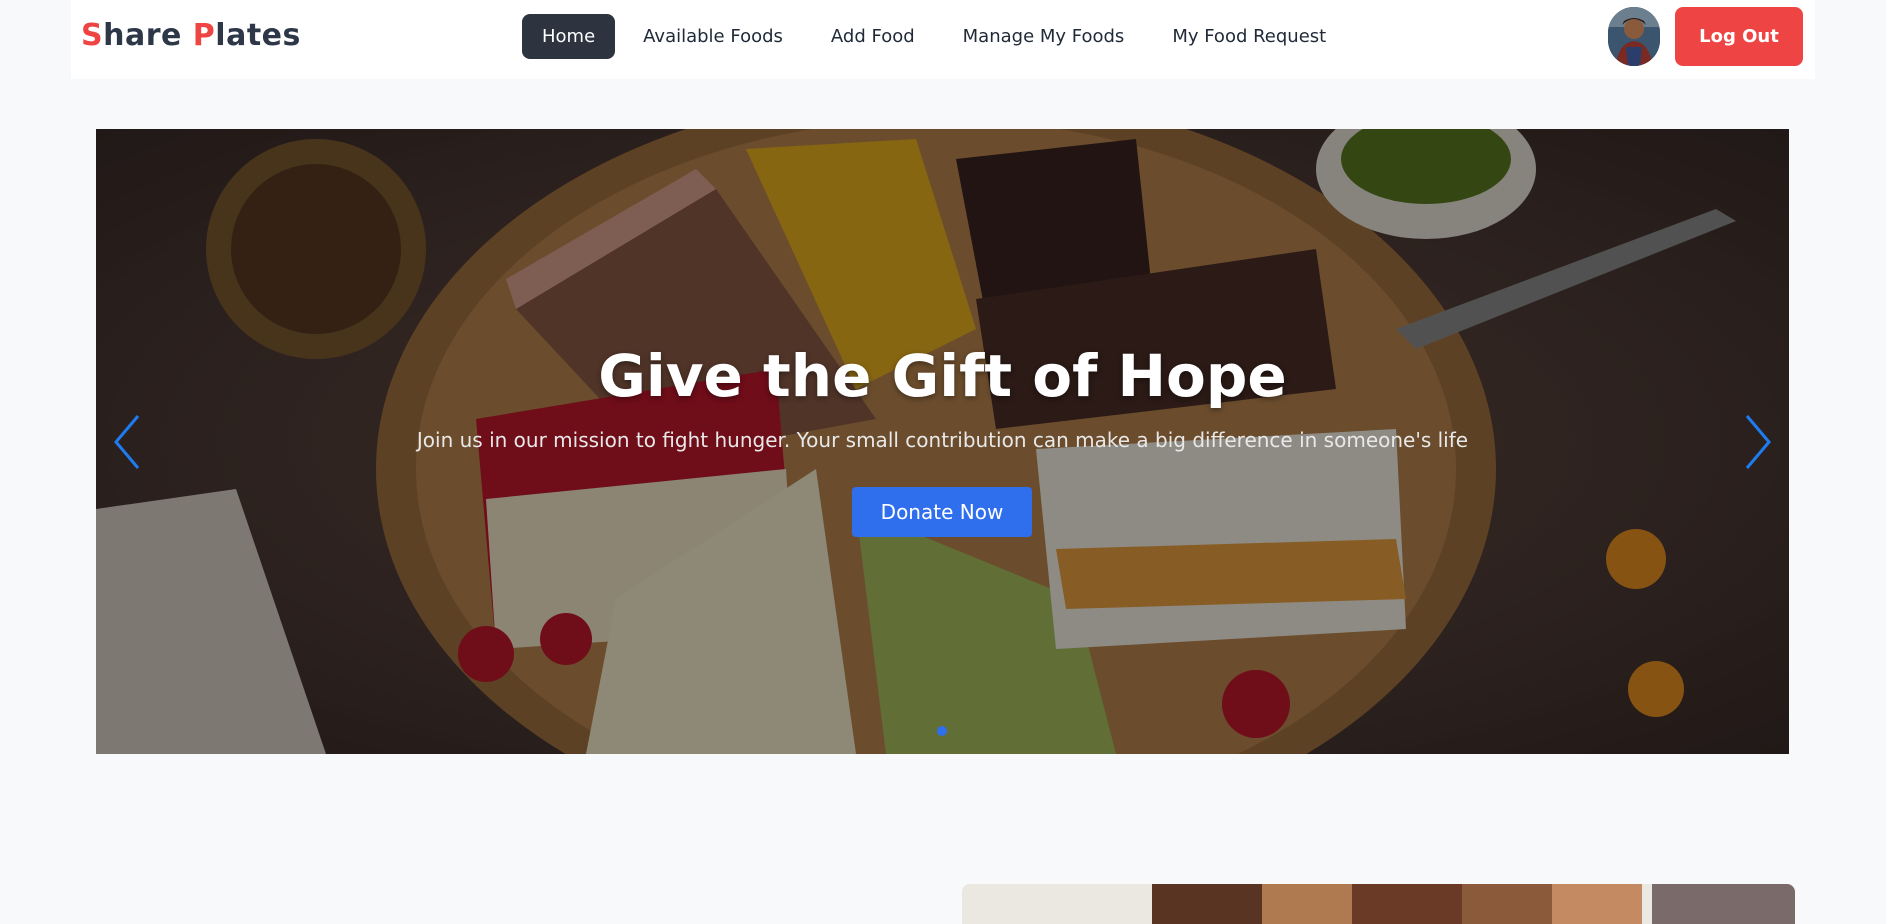 The width and height of the screenshot is (1886, 924). What do you see at coordinates (942, 376) in the screenshot?
I see `hero-title: Give the Gift of Hope` at bounding box center [942, 376].